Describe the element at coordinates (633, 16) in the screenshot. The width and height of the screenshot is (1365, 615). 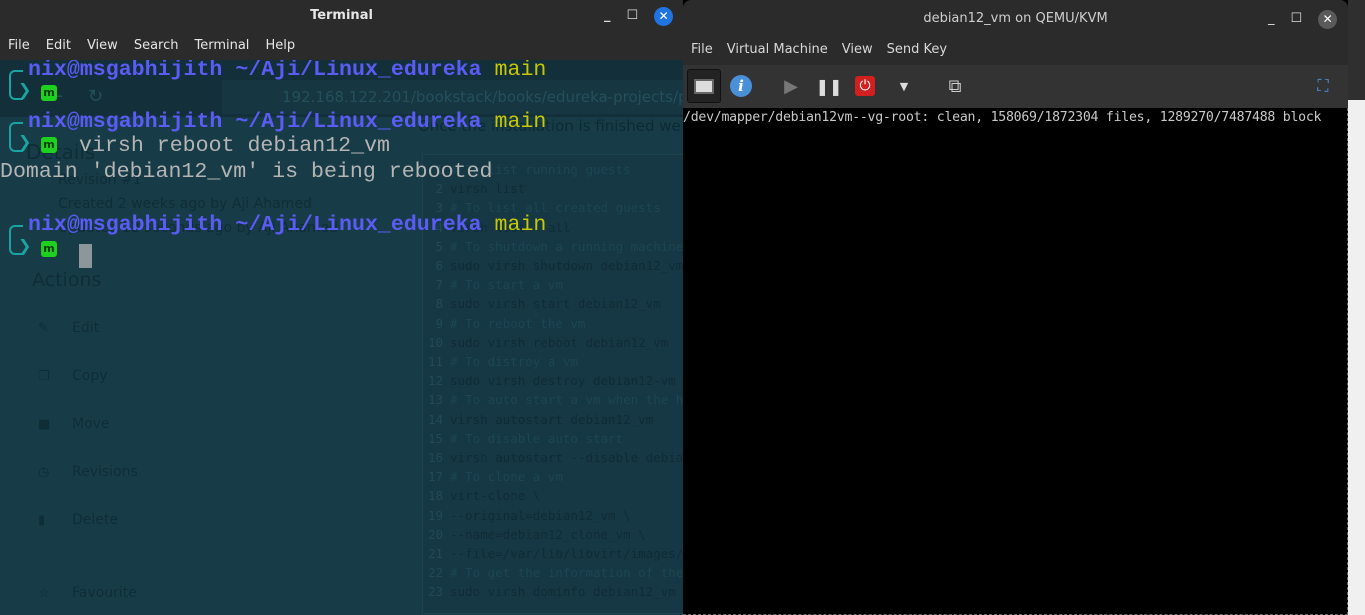
I see `maximize-button: ☐` at that location.